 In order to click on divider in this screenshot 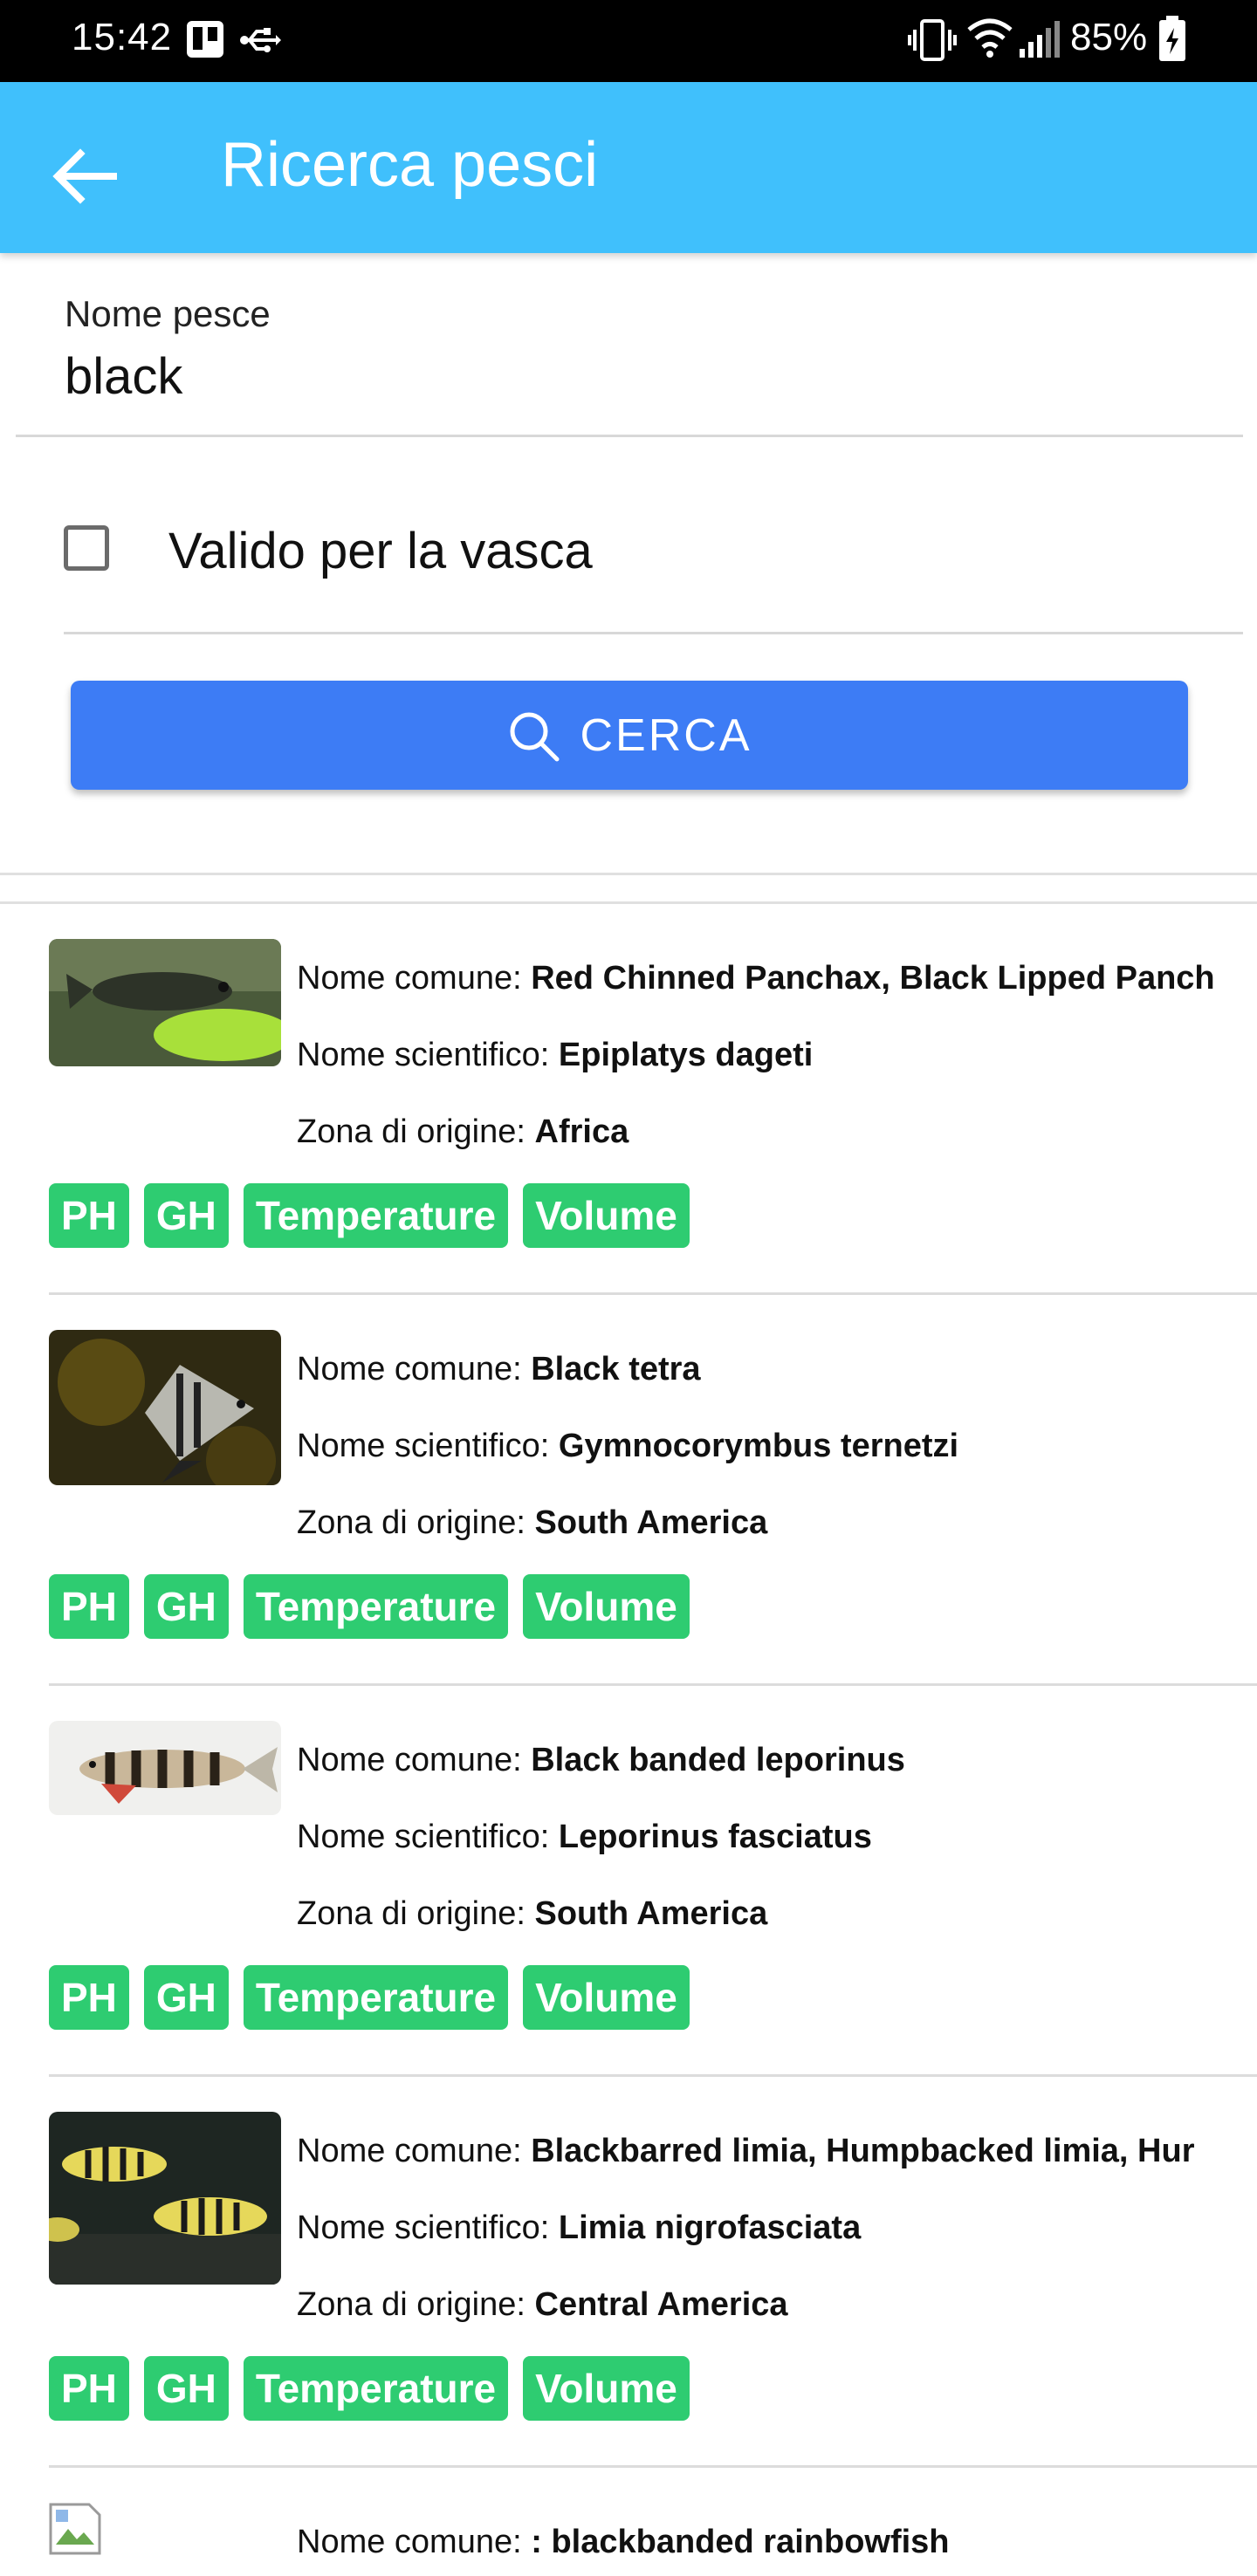, I will do `click(628, 874)`.